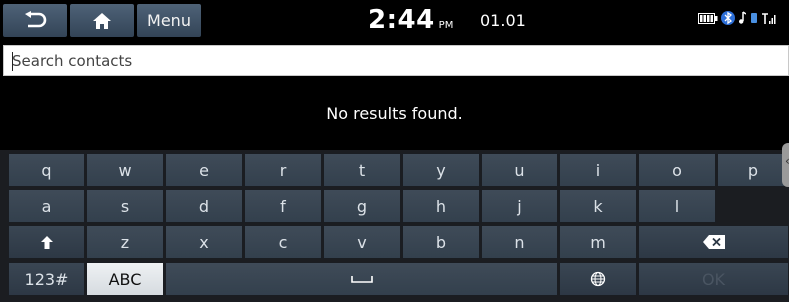  I want to click on music-note-icon, so click(742, 17).